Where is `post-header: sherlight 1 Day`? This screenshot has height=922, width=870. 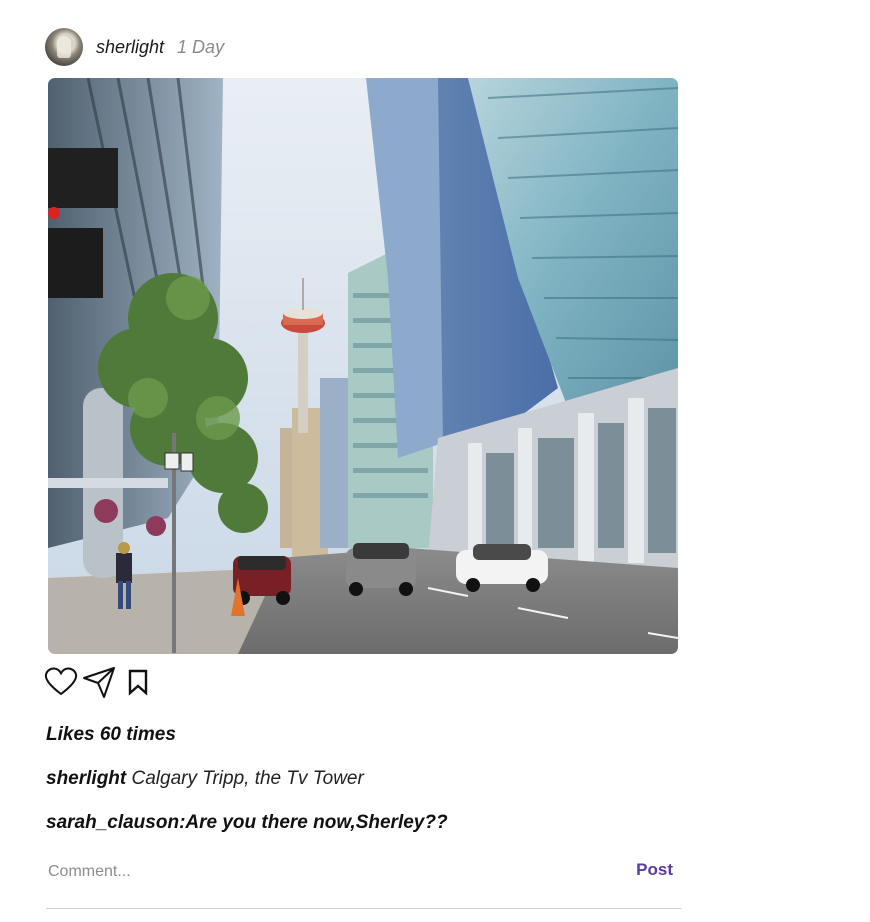
post-header: sherlight 1 Day is located at coordinates (134, 47).